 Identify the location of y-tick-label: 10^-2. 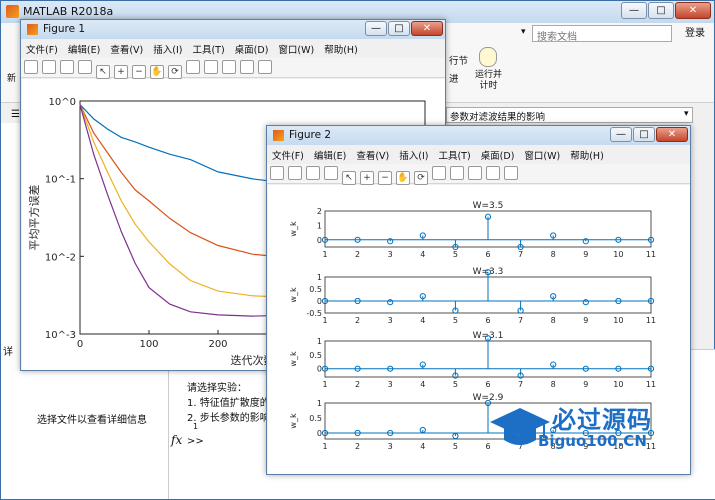
(60, 257).